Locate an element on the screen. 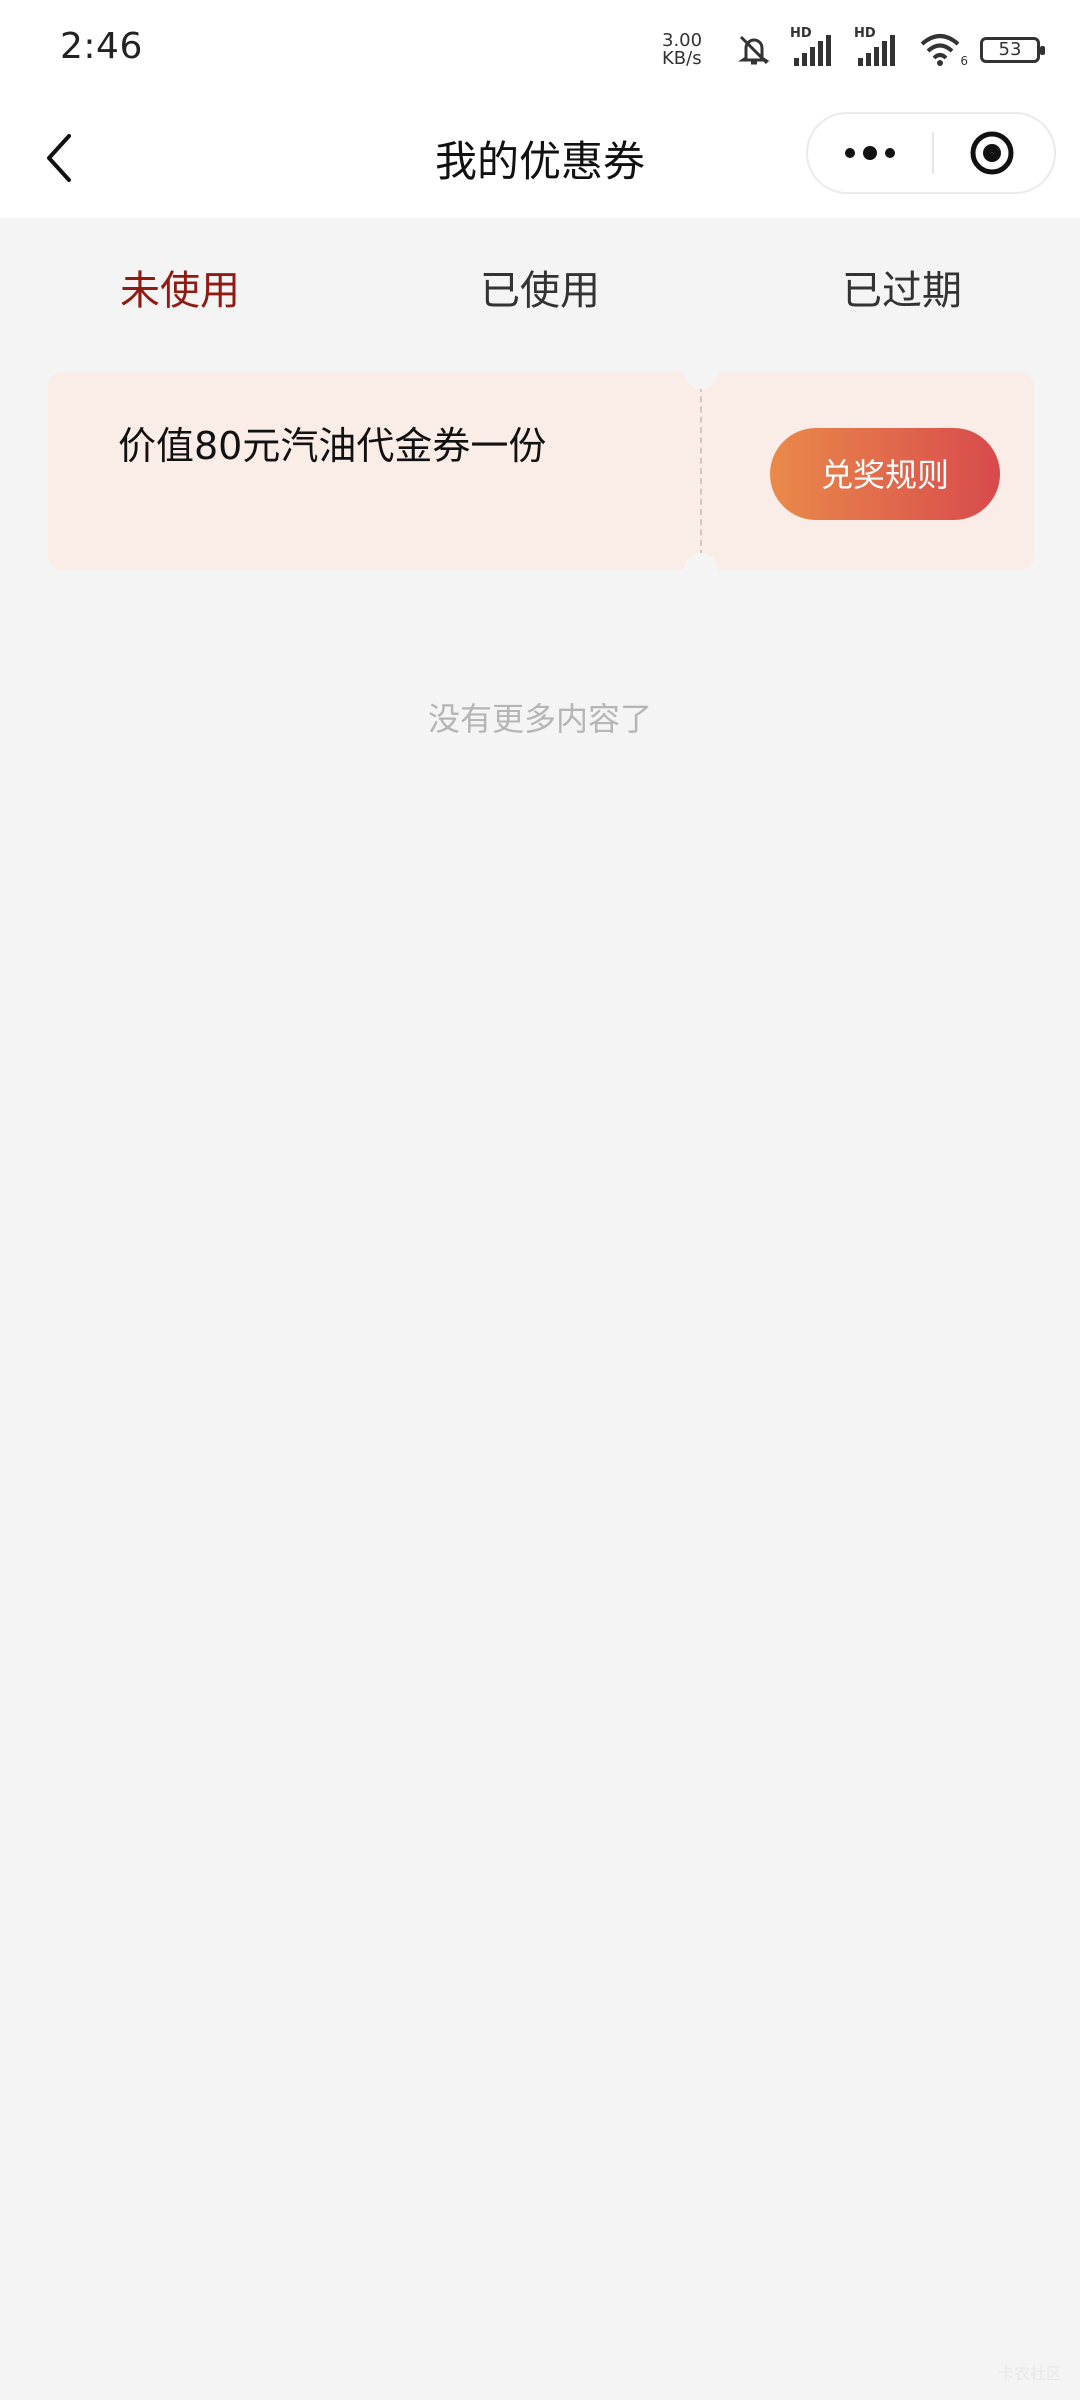 The height and width of the screenshot is (2400, 1080). watermark: 卡农社区 is located at coordinates (1029, 2373).